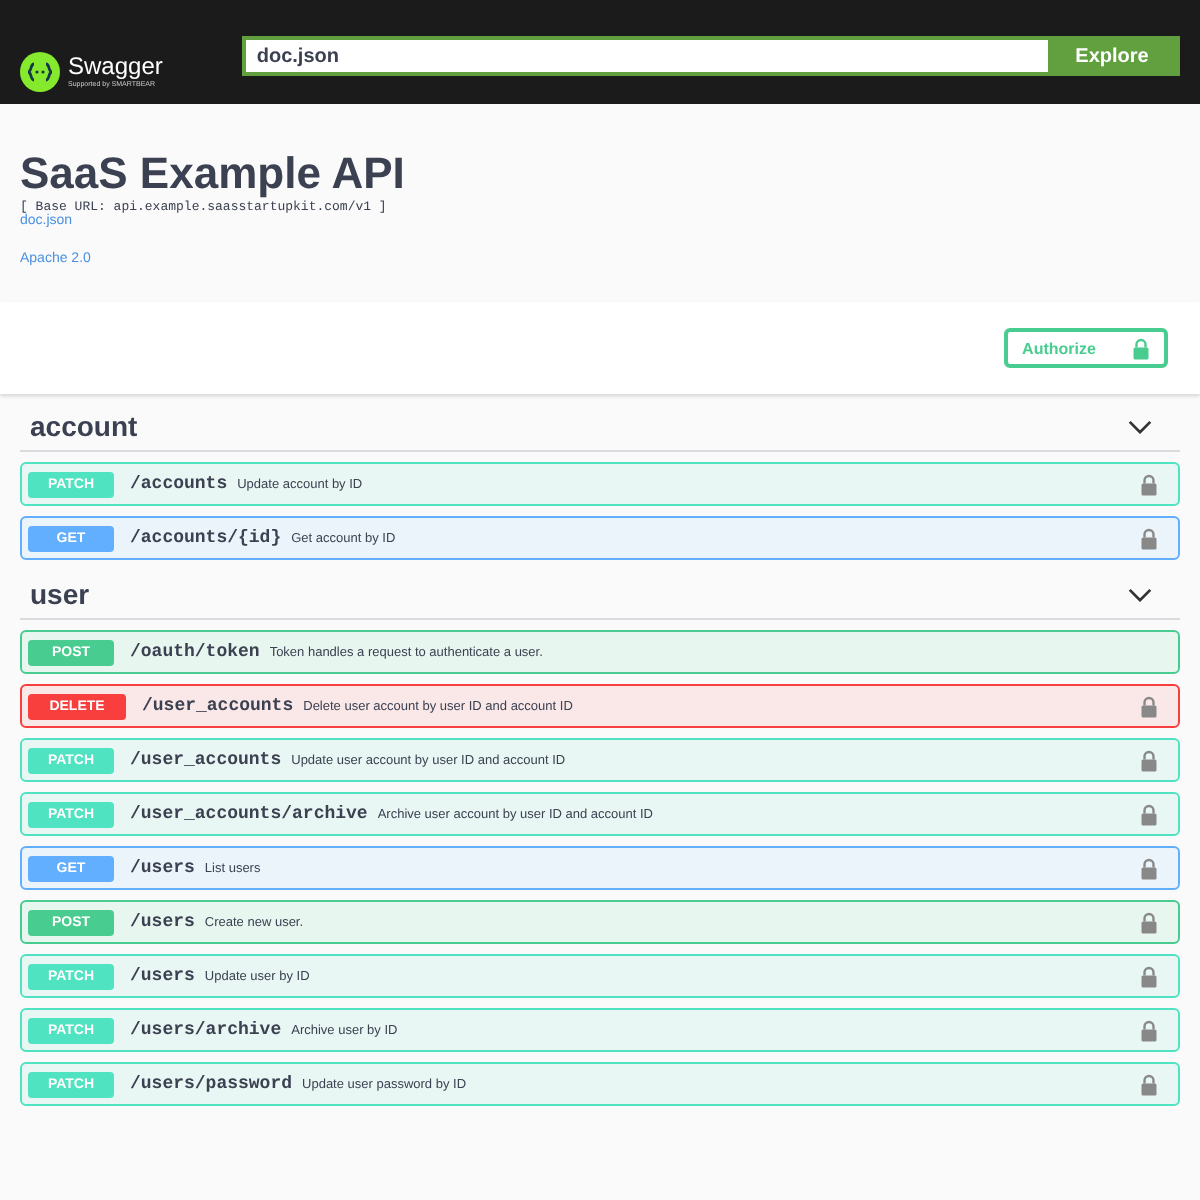 Image resolution: width=1200 pixels, height=1200 pixels. Describe the element at coordinates (206, 538) in the screenshot. I see `endpoint-path: /accounts/{id}` at that location.